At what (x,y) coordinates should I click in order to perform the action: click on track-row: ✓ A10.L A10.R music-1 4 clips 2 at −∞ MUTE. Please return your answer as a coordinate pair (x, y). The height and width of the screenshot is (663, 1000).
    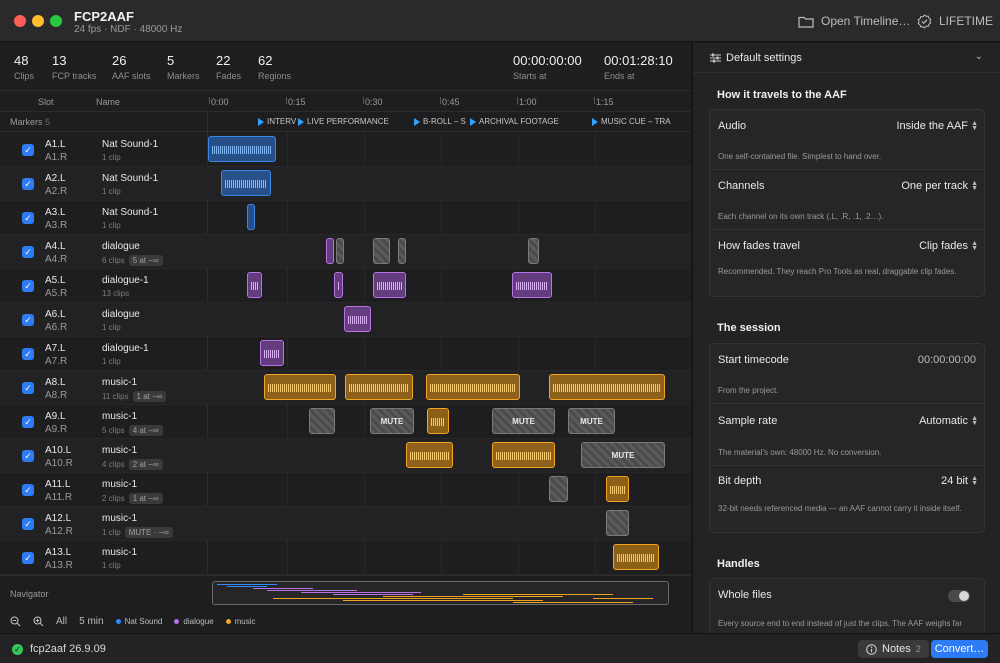
    Looking at the image, I should click on (345, 456).